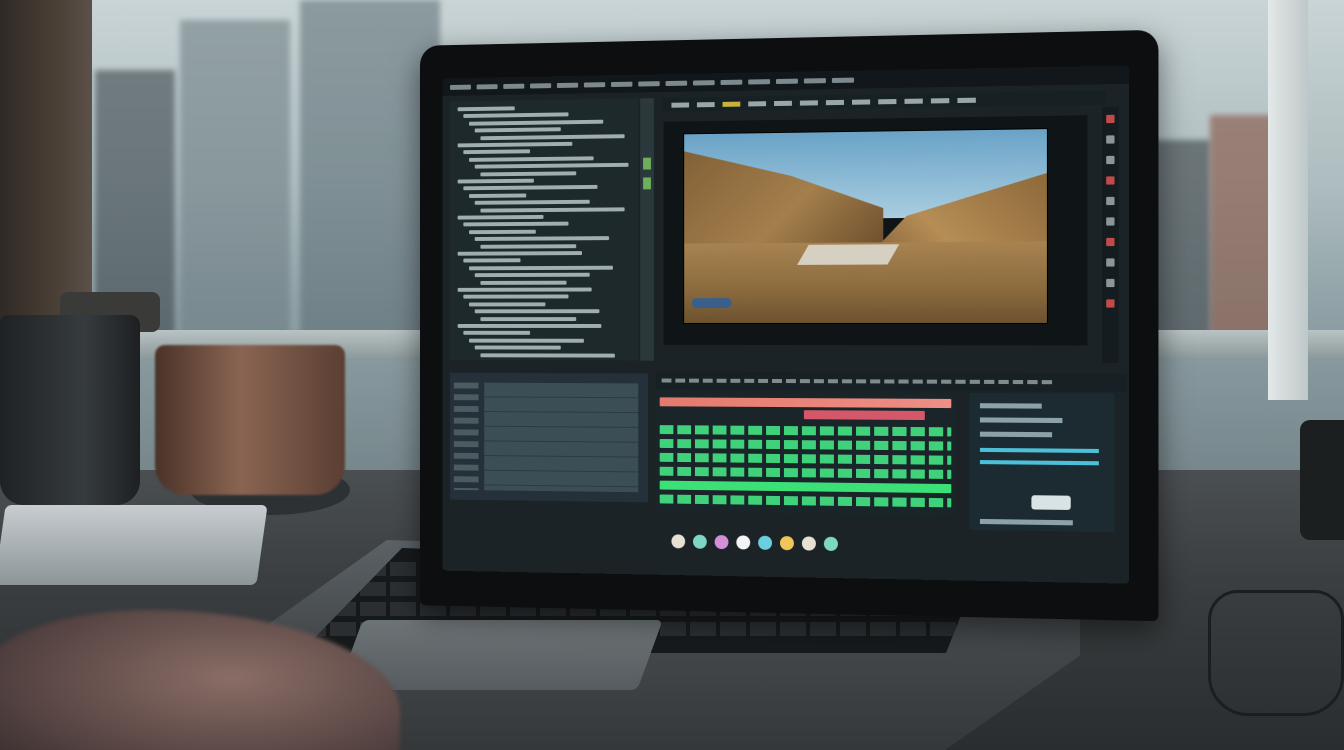 Image resolution: width=1344 pixels, height=750 pixels. I want to click on audio-panel, so click(549, 437).